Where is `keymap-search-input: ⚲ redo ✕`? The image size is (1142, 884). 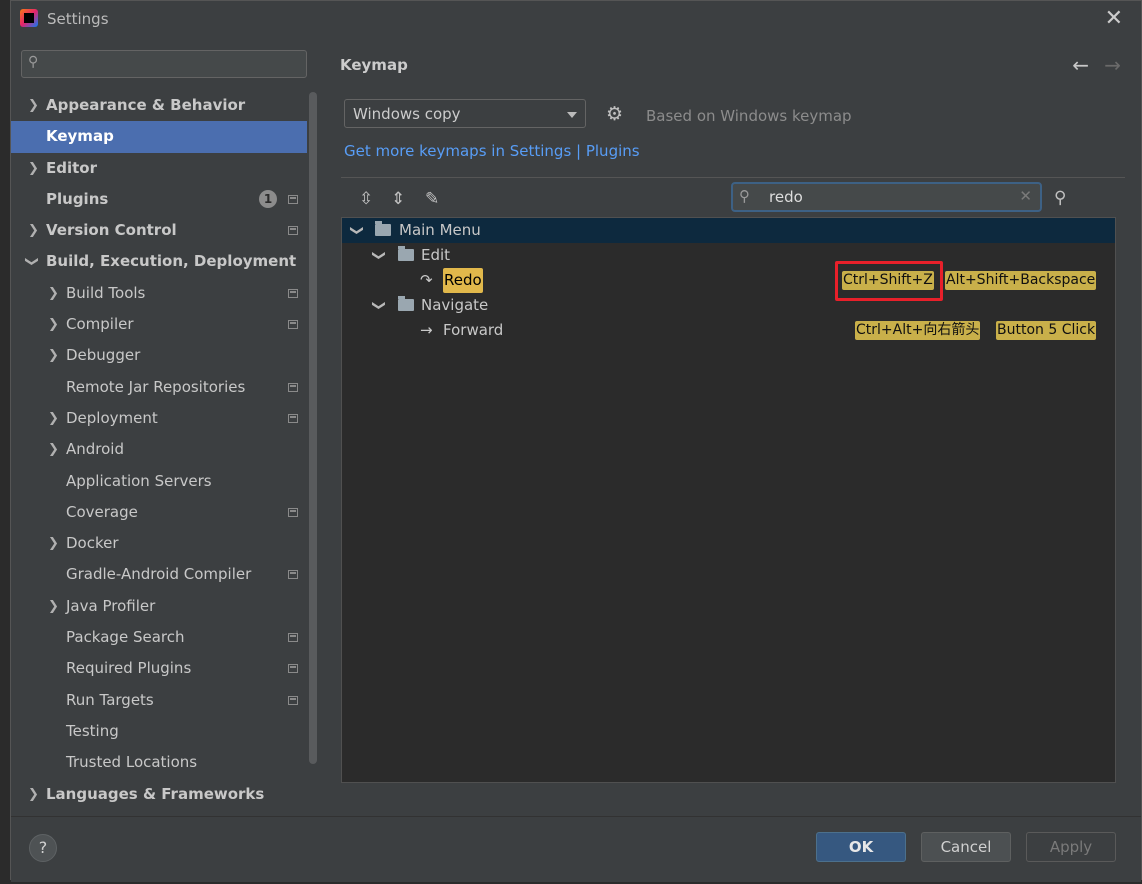 keymap-search-input: ⚲ redo ✕ is located at coordinates (886, 197).